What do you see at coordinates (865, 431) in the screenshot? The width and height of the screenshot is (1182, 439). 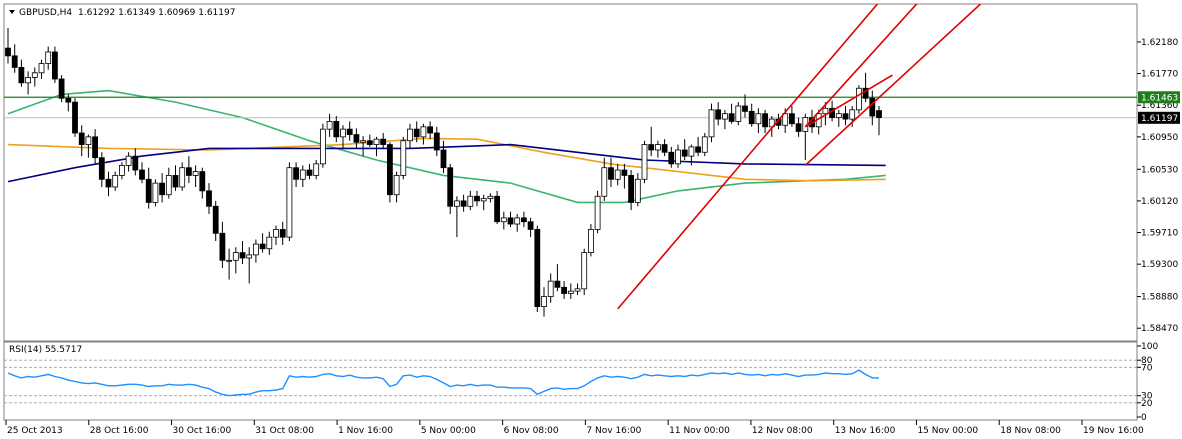 I see `x-tick-label: 13 Nov 16:00` at bounding box center [865, 431].